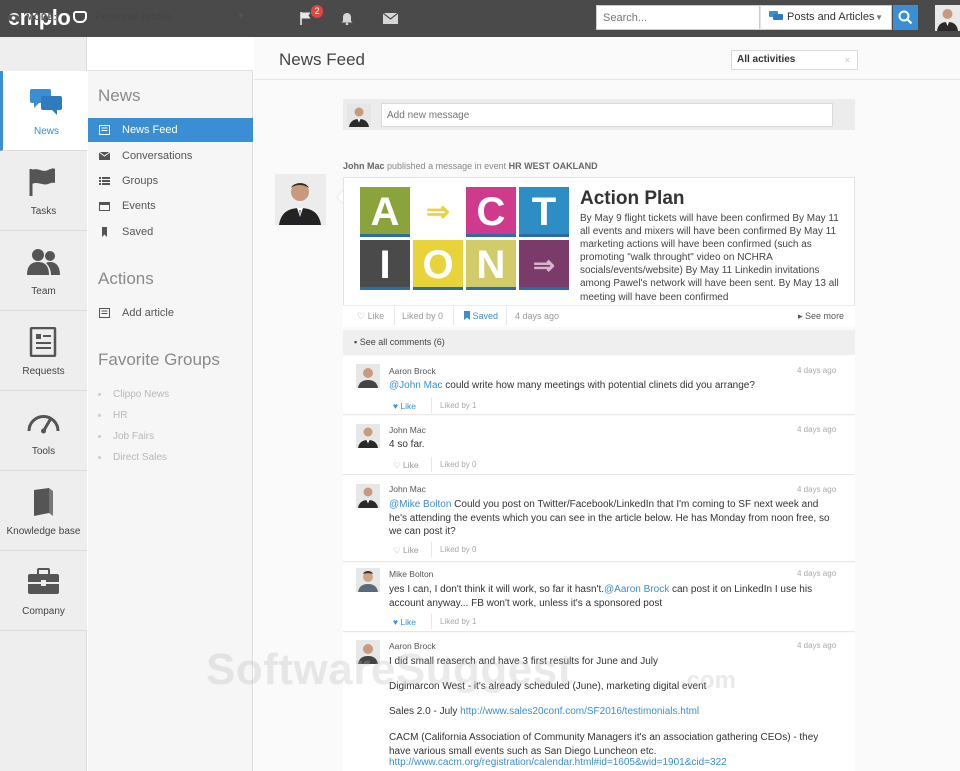  I want to click on nav-label: Tools, so click(43, 451).